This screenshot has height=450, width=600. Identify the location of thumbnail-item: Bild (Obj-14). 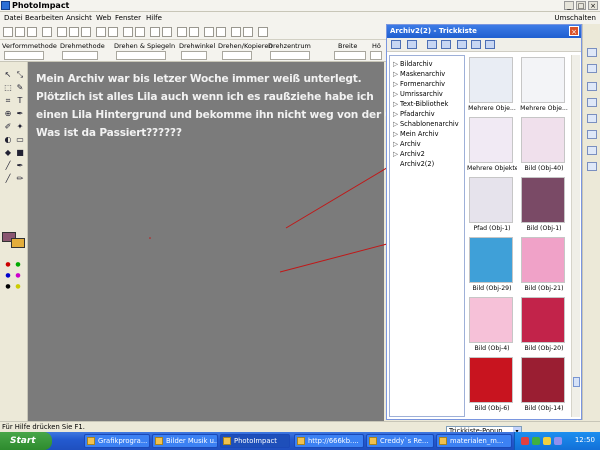
(544, 385).